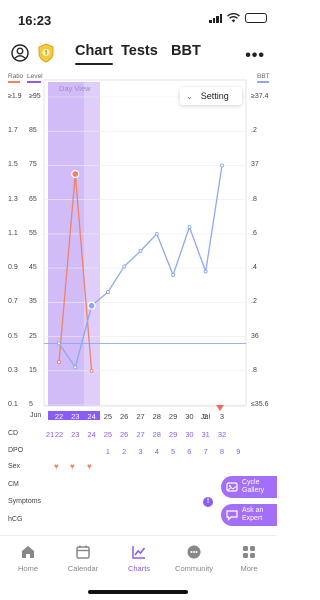 This screenshot has width=320, height=600. Describe the element at coordinates (13, 268) in the screenshot. I see `ratio-tick-label: 0.9` at that location.